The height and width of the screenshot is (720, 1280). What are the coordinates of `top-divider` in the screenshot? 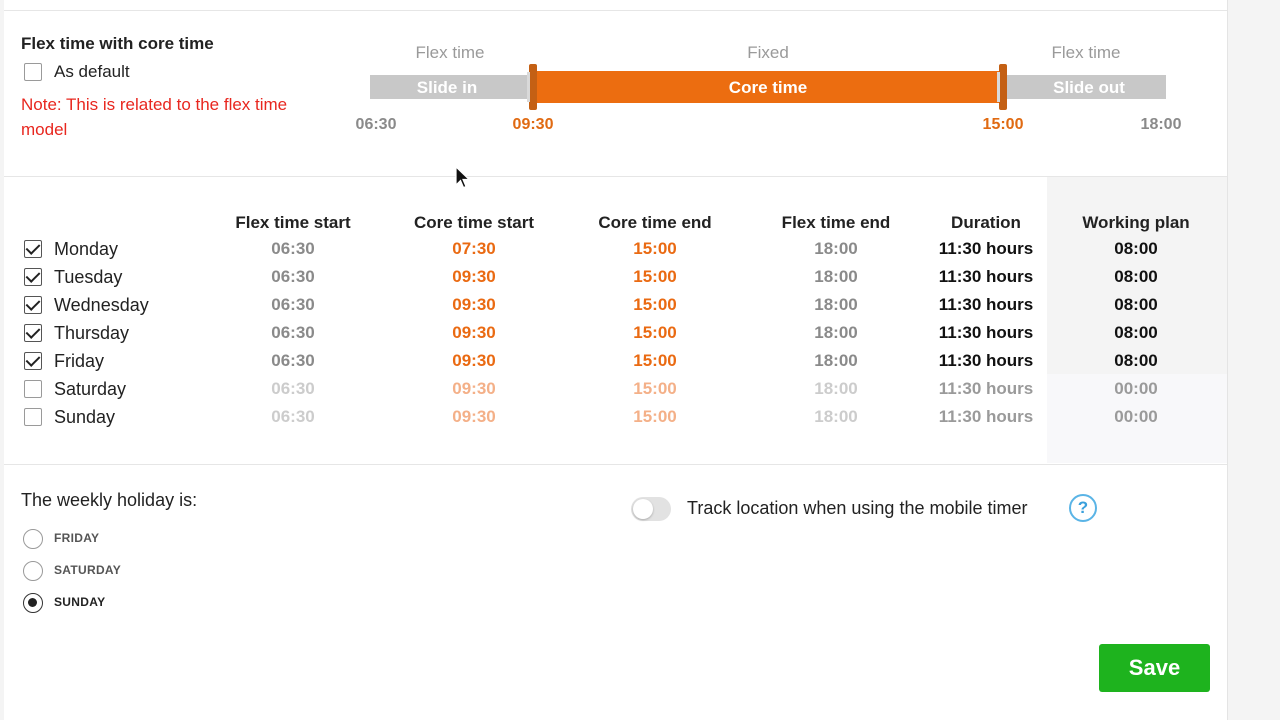 It's located at (615, 10).